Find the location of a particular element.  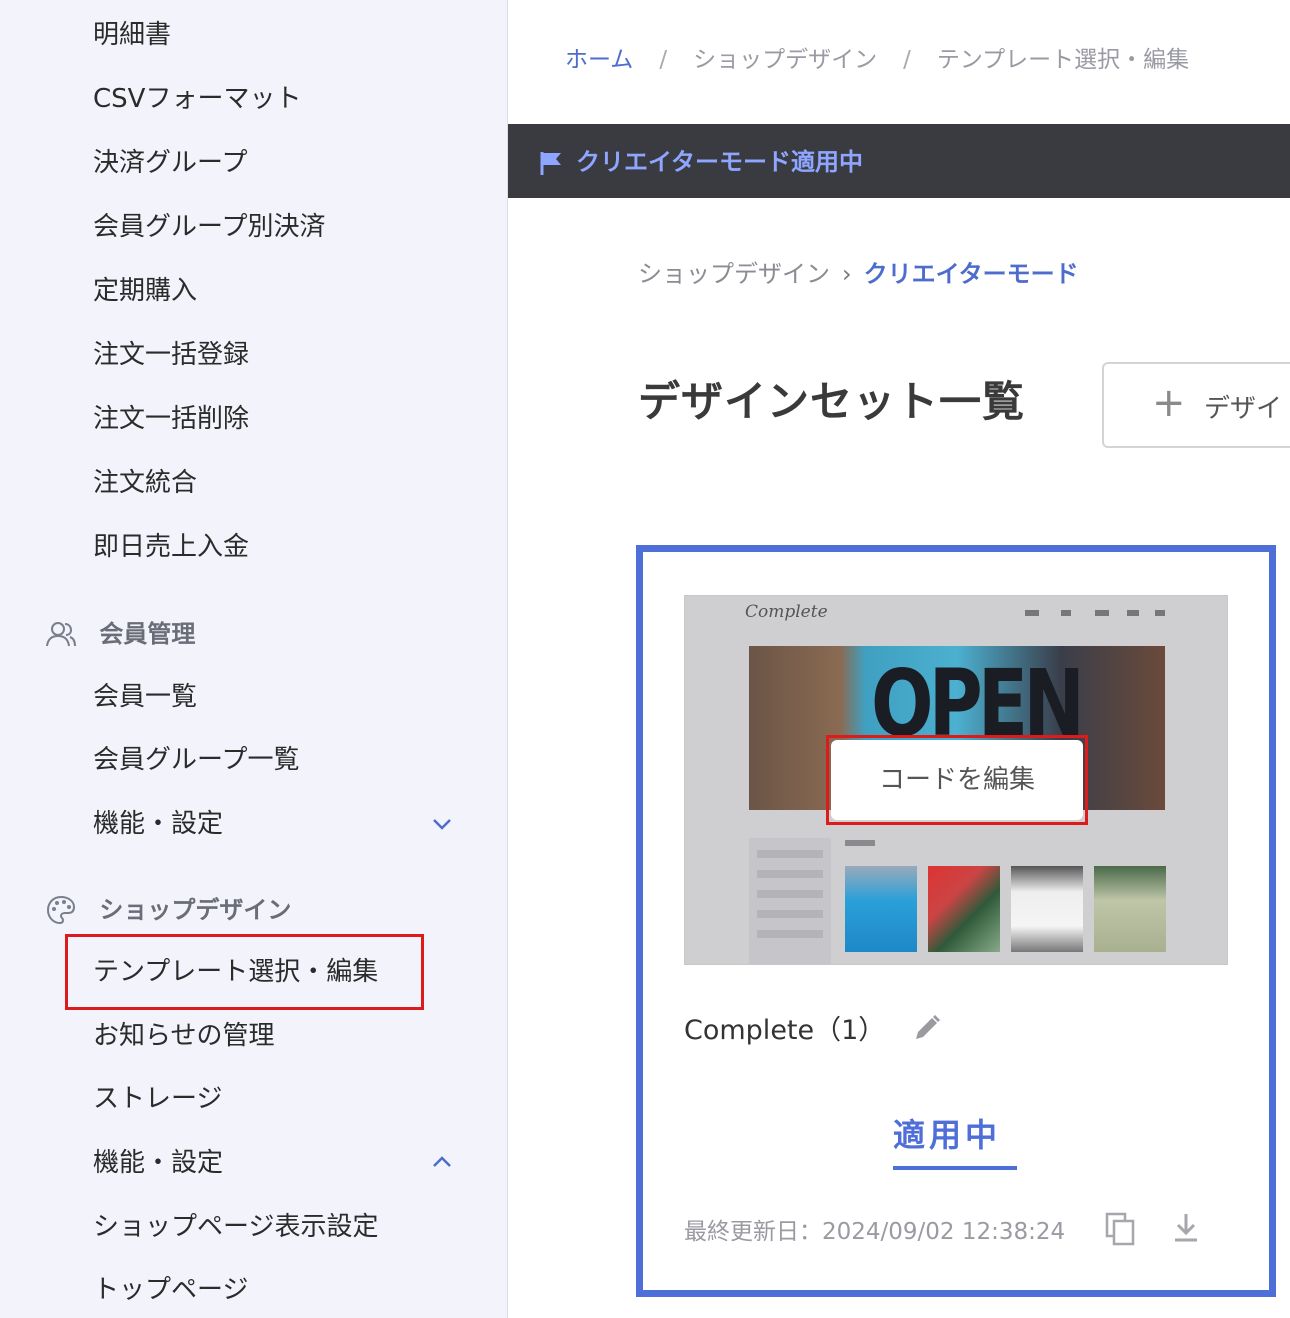

chevron-up-icon is located at coordinates (442, 1162).